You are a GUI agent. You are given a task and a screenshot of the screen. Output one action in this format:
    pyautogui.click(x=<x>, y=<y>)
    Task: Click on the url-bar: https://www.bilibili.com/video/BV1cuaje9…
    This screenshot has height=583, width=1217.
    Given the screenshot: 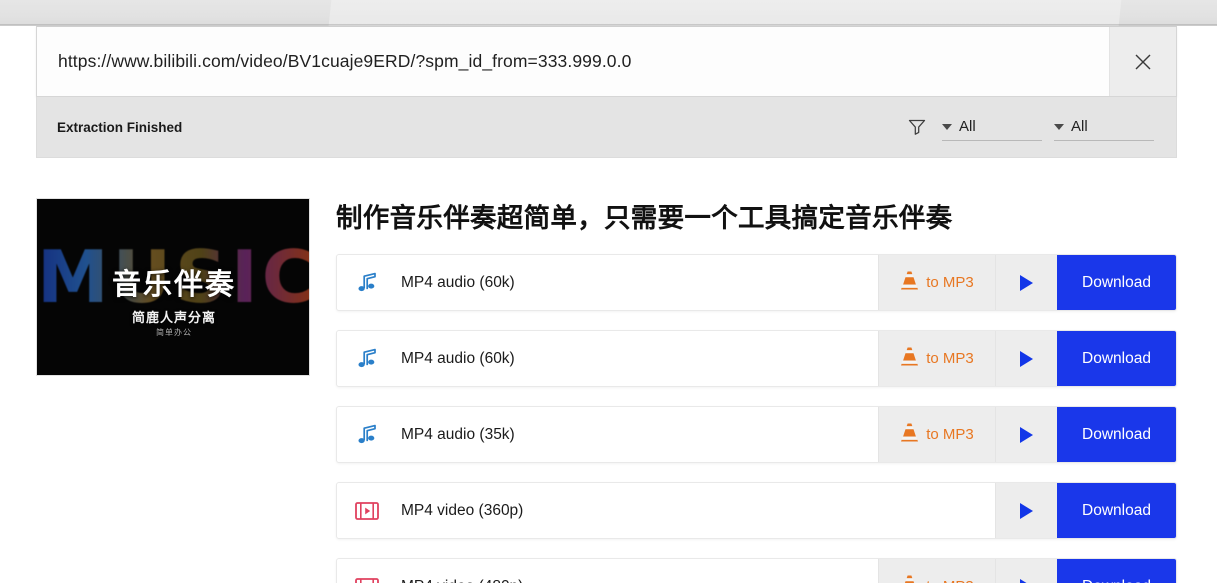 What is the action you would take?
    pyautogui.click(x=606, y=61)
    